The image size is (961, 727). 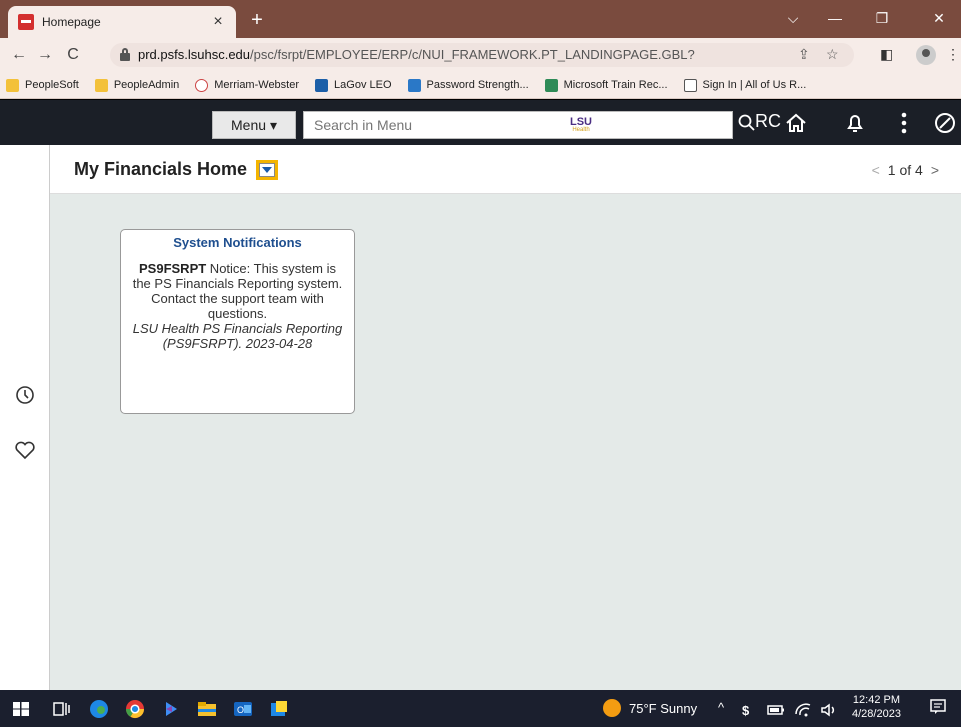 I want to click on page-title-bar: My Financials Home < 1 of 4 >, so click(x=505, y=169).